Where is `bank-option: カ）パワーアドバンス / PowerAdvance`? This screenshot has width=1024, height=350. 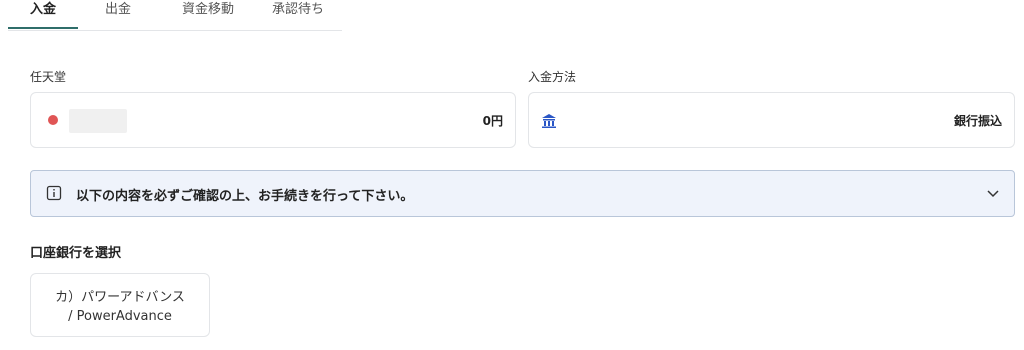
bank-option: カ）パワーアドバンス / PowerAdvance is located at coordinates (120, 305).